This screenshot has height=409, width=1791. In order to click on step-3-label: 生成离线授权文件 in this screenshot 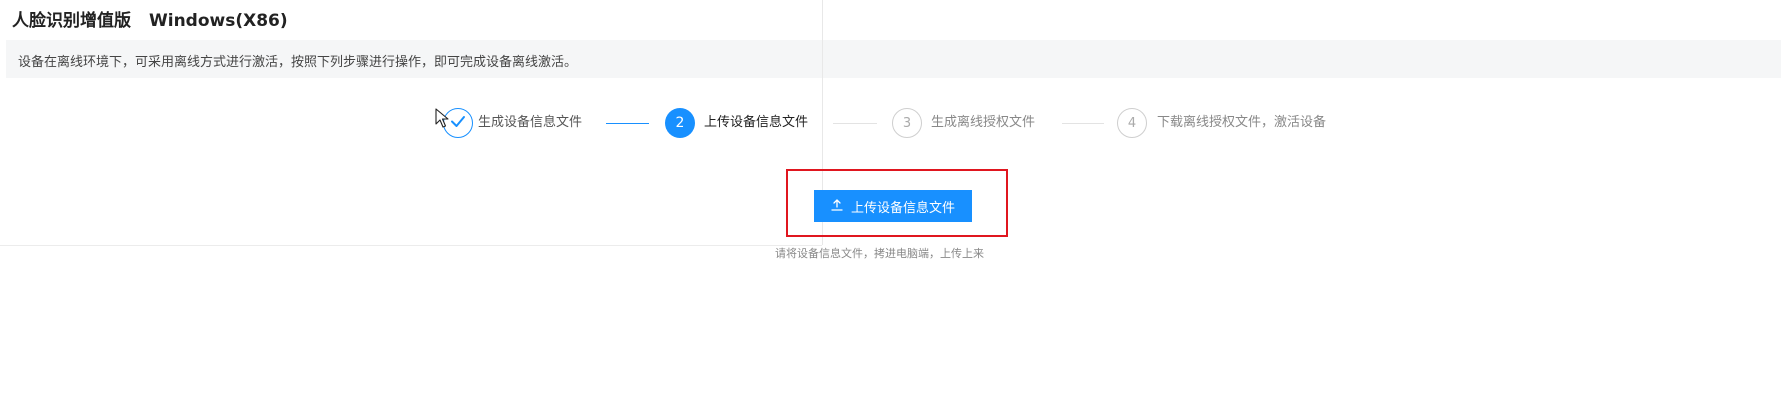, I will do `click(983, 122)`.